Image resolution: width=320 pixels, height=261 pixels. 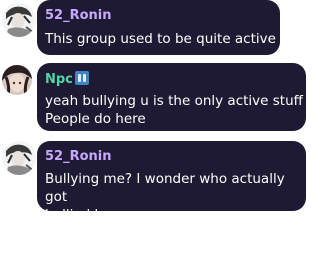 What do you see at coordinates (81, 78) in the screenshot?
I see `x-ray-sticker-icon` at bounding box center [81, 78].